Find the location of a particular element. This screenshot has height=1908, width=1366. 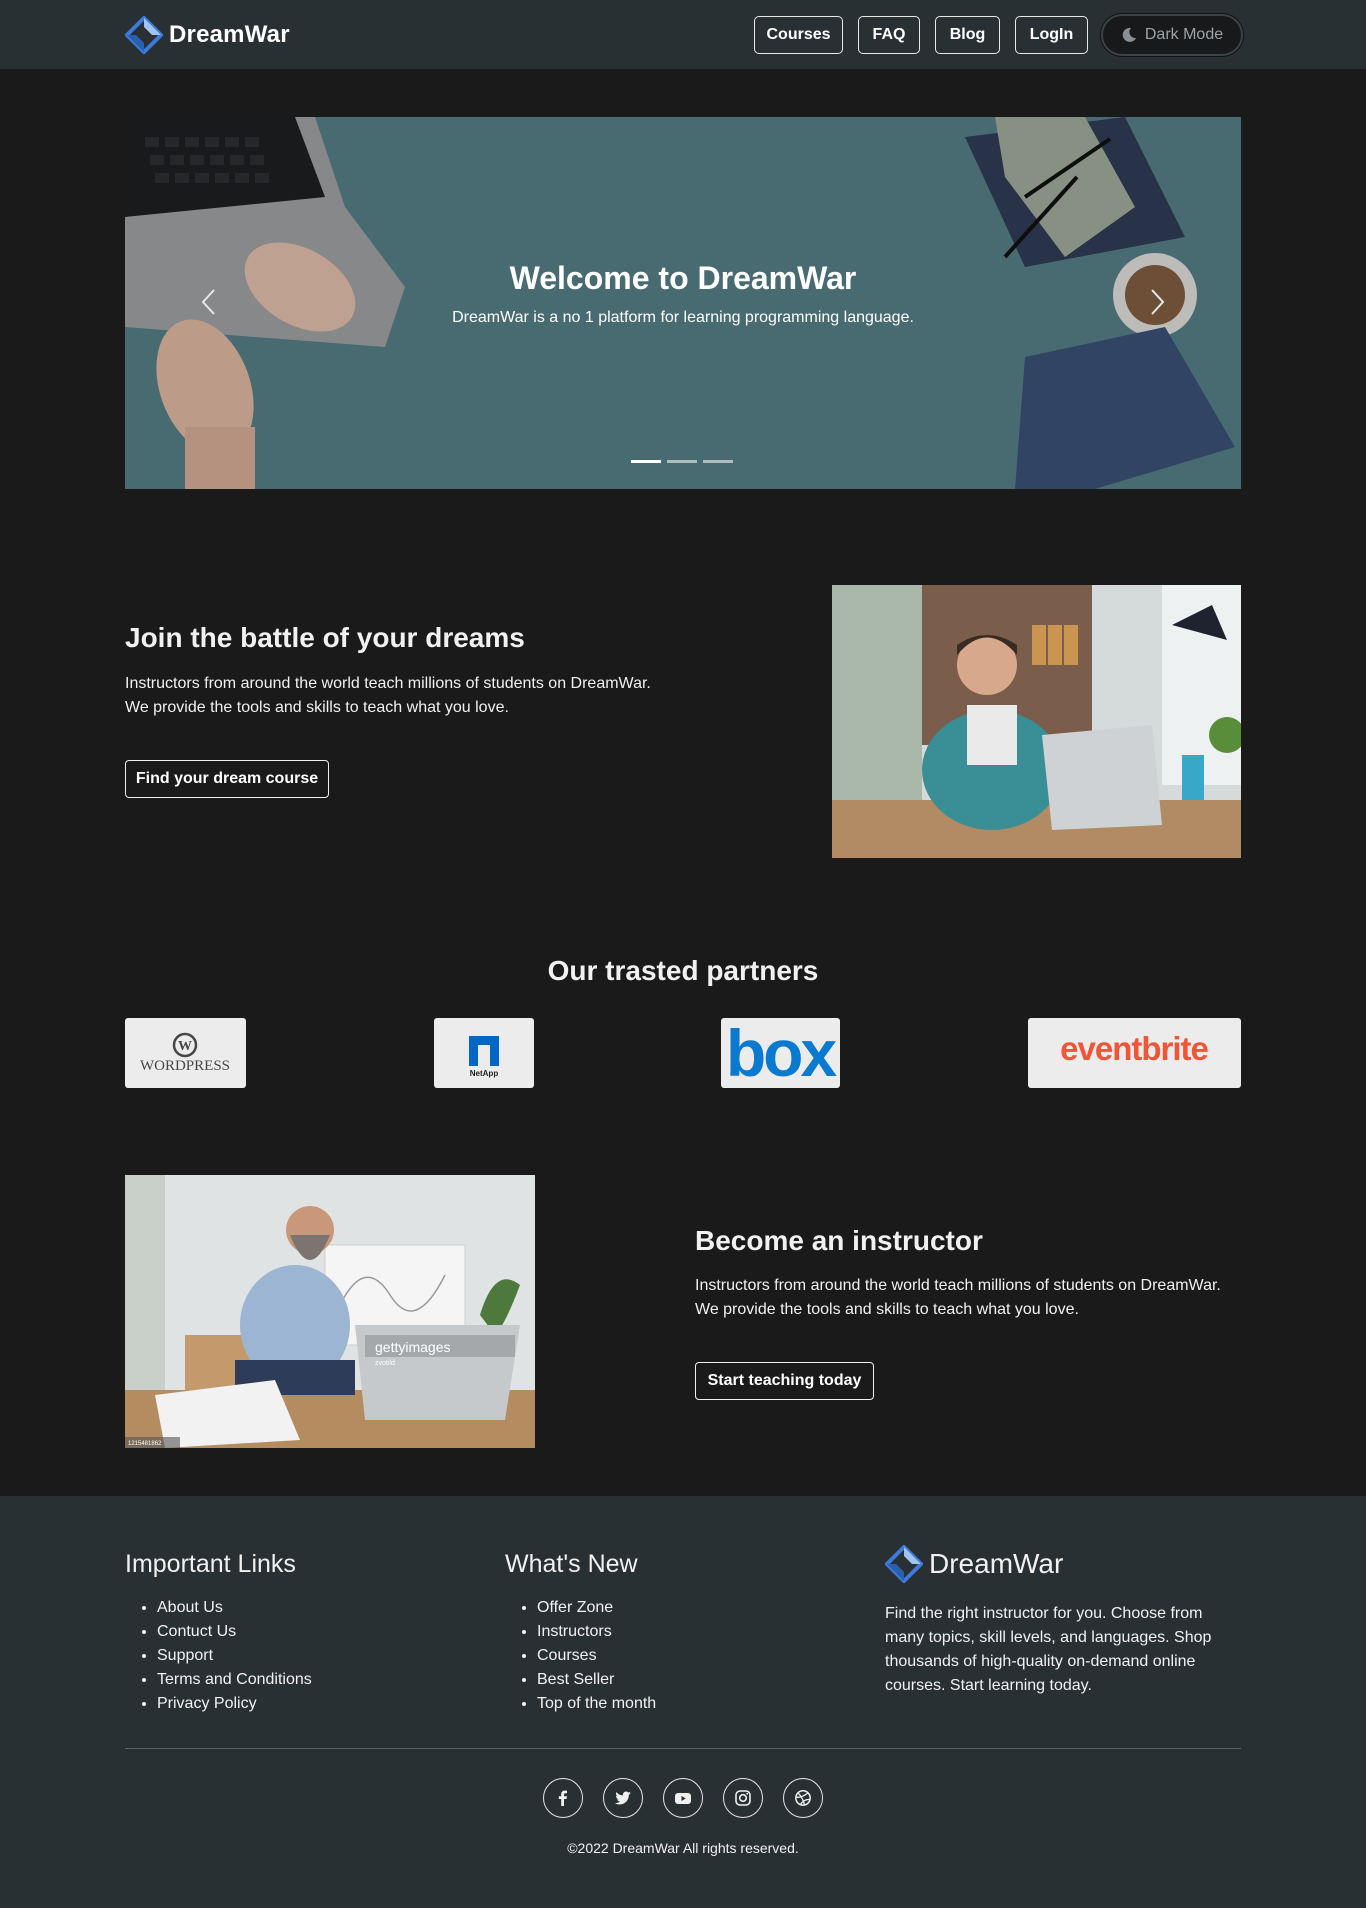

dribbble-icon is located at coordinates (803, 1798).